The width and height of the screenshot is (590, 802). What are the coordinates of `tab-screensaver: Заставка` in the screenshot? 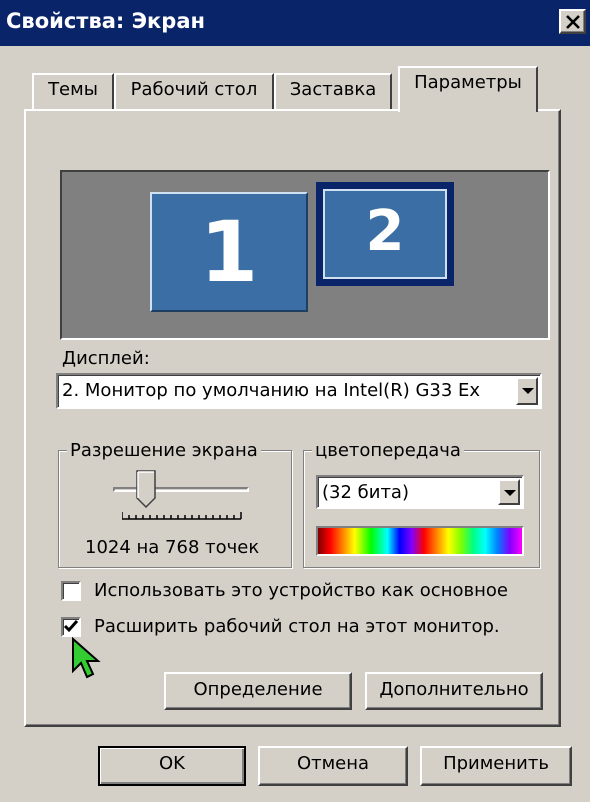 It's located at (333, 91).